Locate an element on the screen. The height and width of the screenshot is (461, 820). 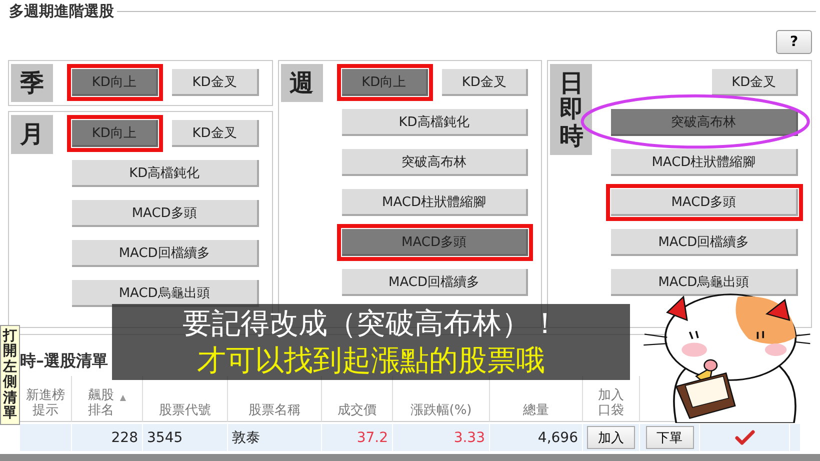
table-cell: 37.2 is located at coordinates (372, 438).